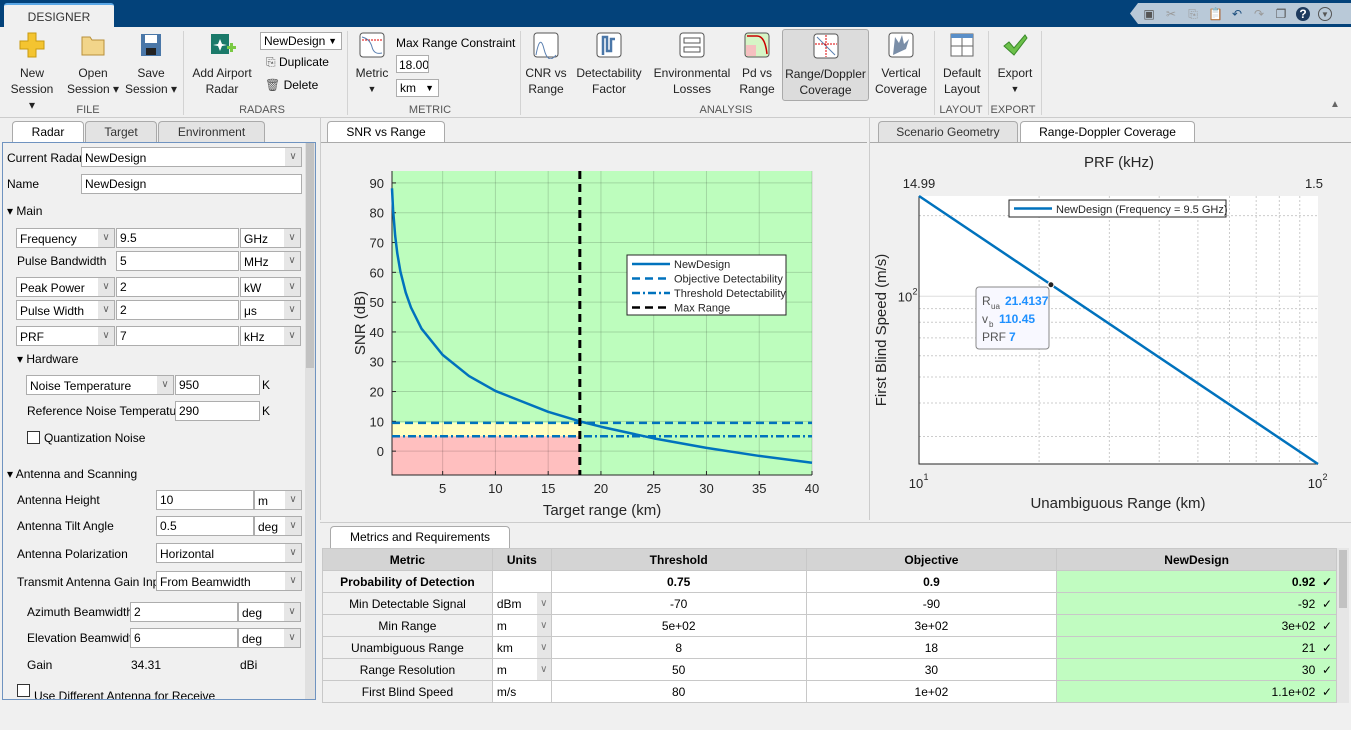 The height and width of the screenshot is (730, 1351). I want to click on header-threshold: Threshold, so click(678, 559).